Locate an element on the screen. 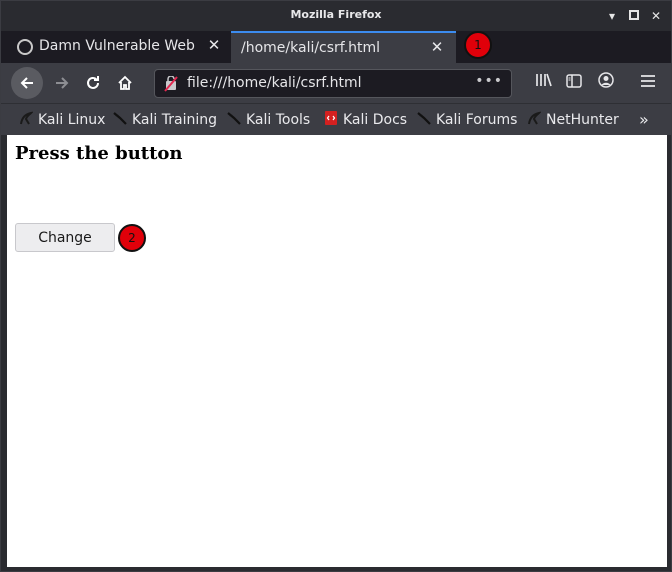  title-bar: Mozilla Firefox ▾ ✕ is located at coordinates (336, 16).